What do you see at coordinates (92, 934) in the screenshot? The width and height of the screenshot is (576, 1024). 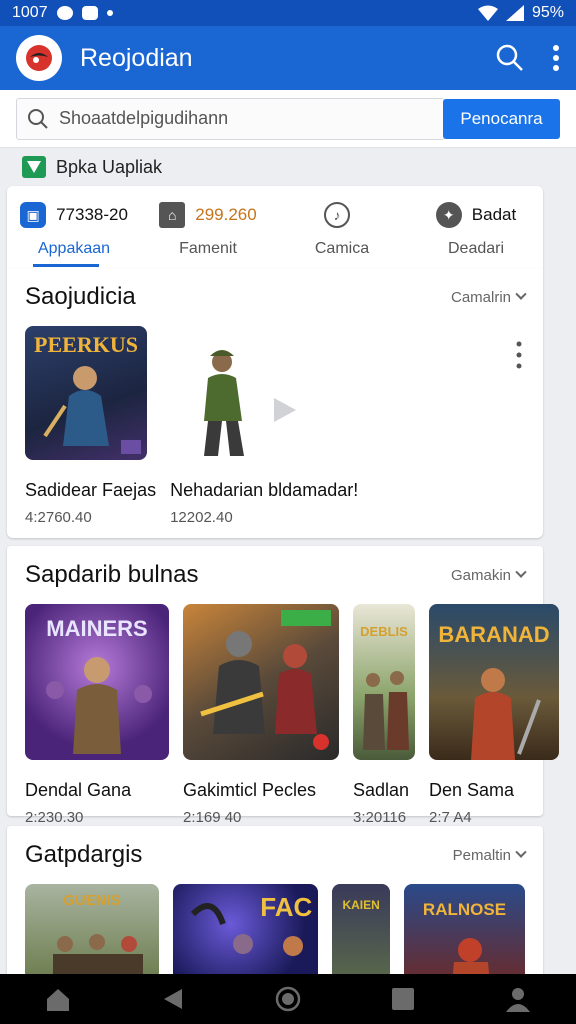 I see `app-thumbnail: GUENIS` at bounding box center [92, 934].